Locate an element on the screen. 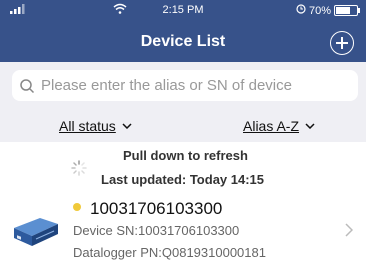  battery-group: 70% is located at coordinates (328, 10).